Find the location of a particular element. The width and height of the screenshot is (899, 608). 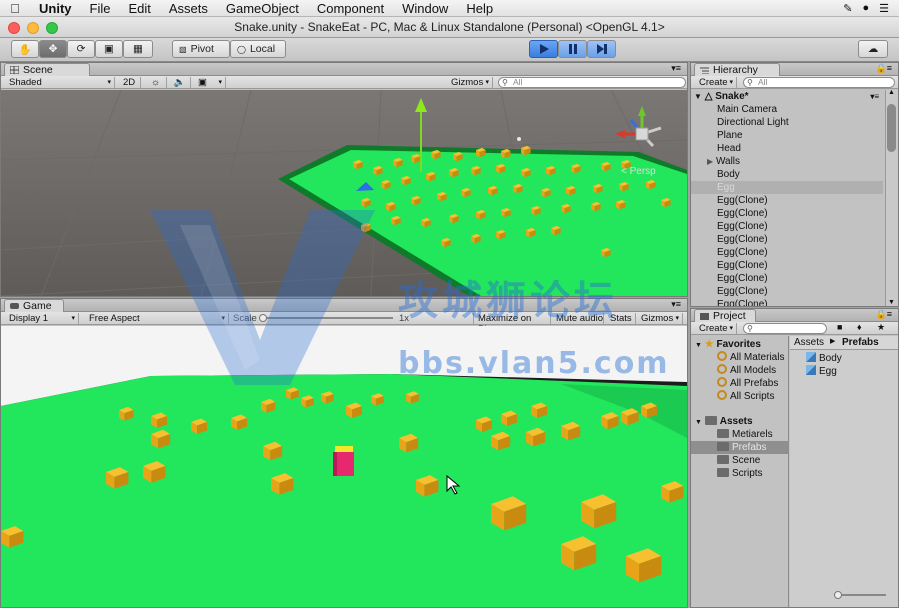

persp-label: < Persp is located at coordinates (638, 171).